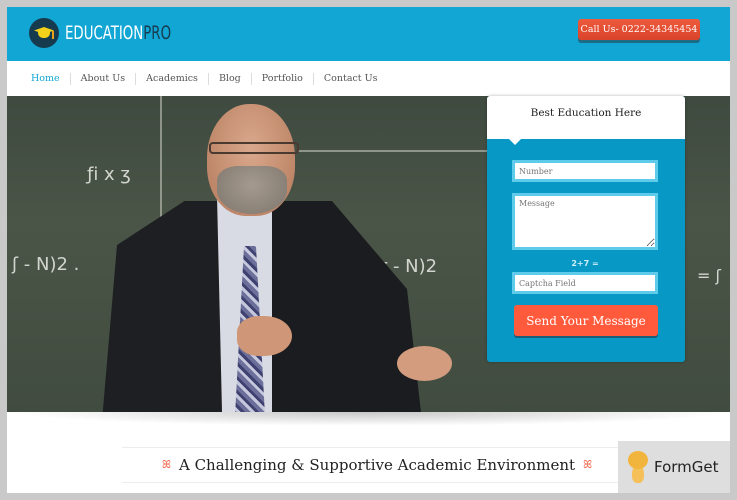 This screenshot has width=737, height=500. What do you see at coordinates (281, 78) in the screenshot?
I see `nav-item-portfolio: Portfolio` at bounding box center [281, 78].